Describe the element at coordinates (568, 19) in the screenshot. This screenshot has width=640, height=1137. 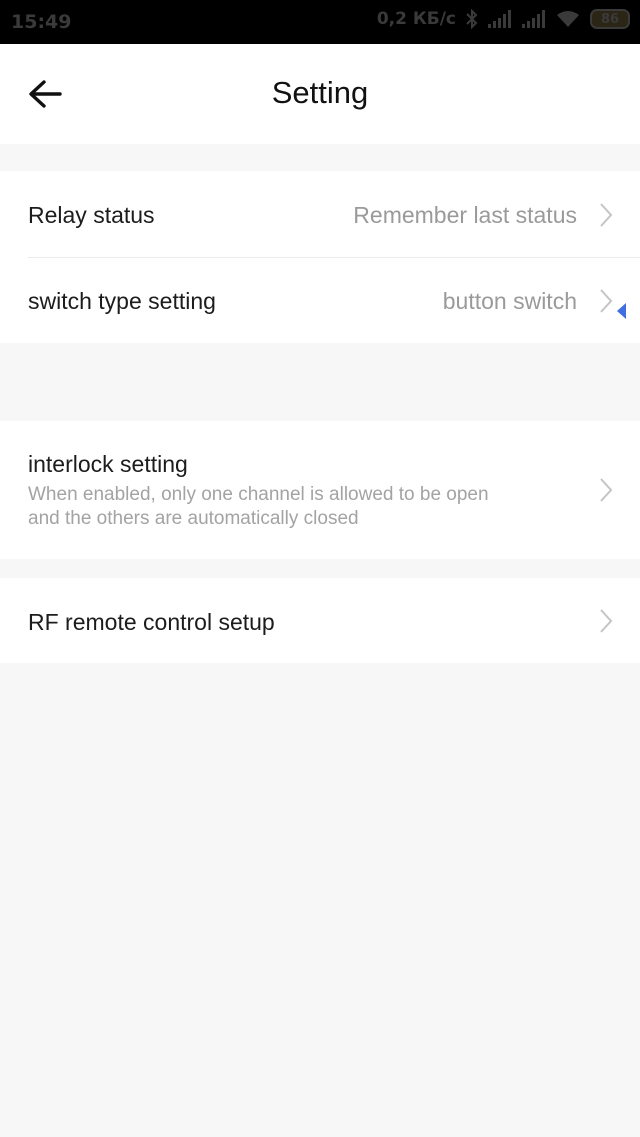
I see `wifi-icon` at that location.